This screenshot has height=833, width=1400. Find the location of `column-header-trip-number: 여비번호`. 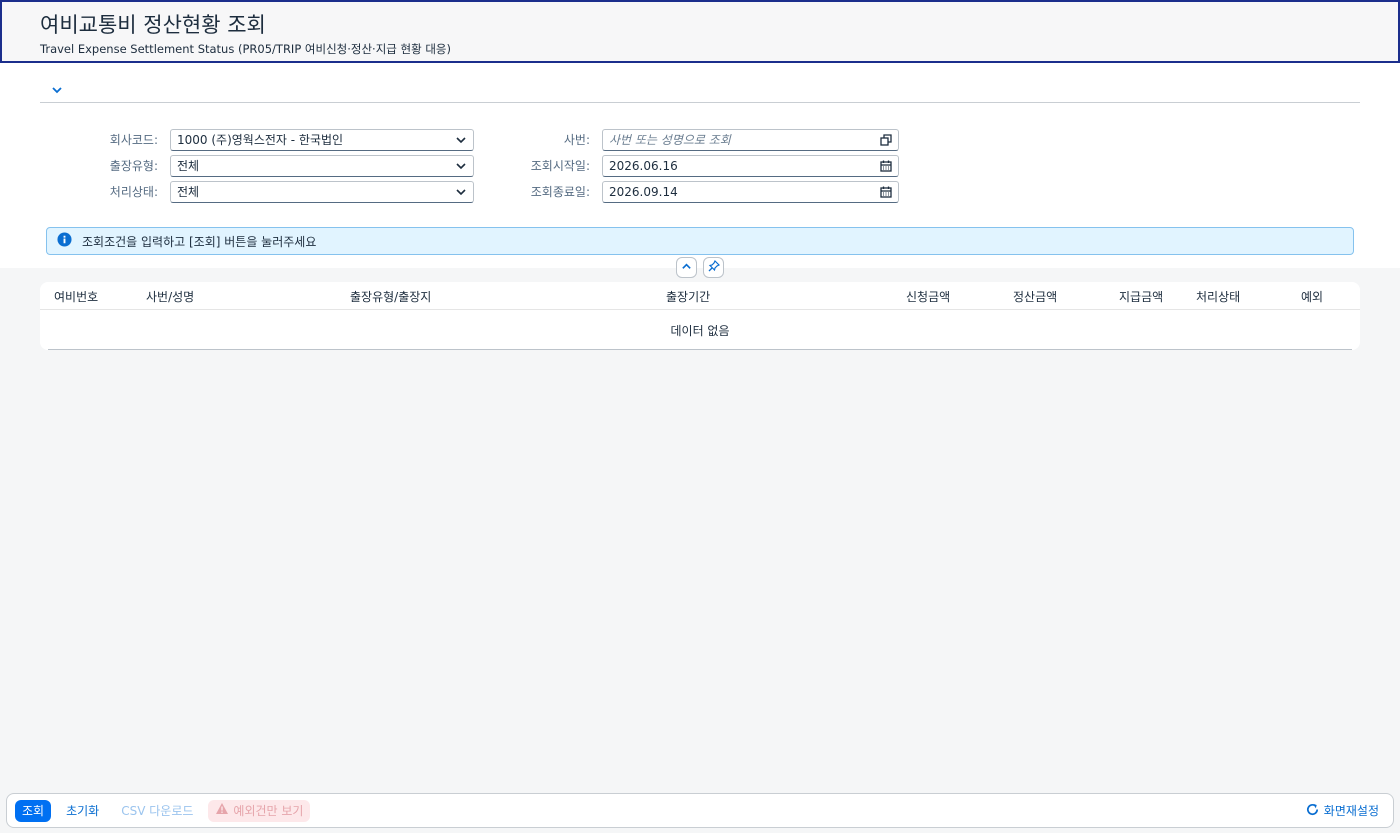

column-header-trip-number: 여비번호 is located at coordinates (76, 296).